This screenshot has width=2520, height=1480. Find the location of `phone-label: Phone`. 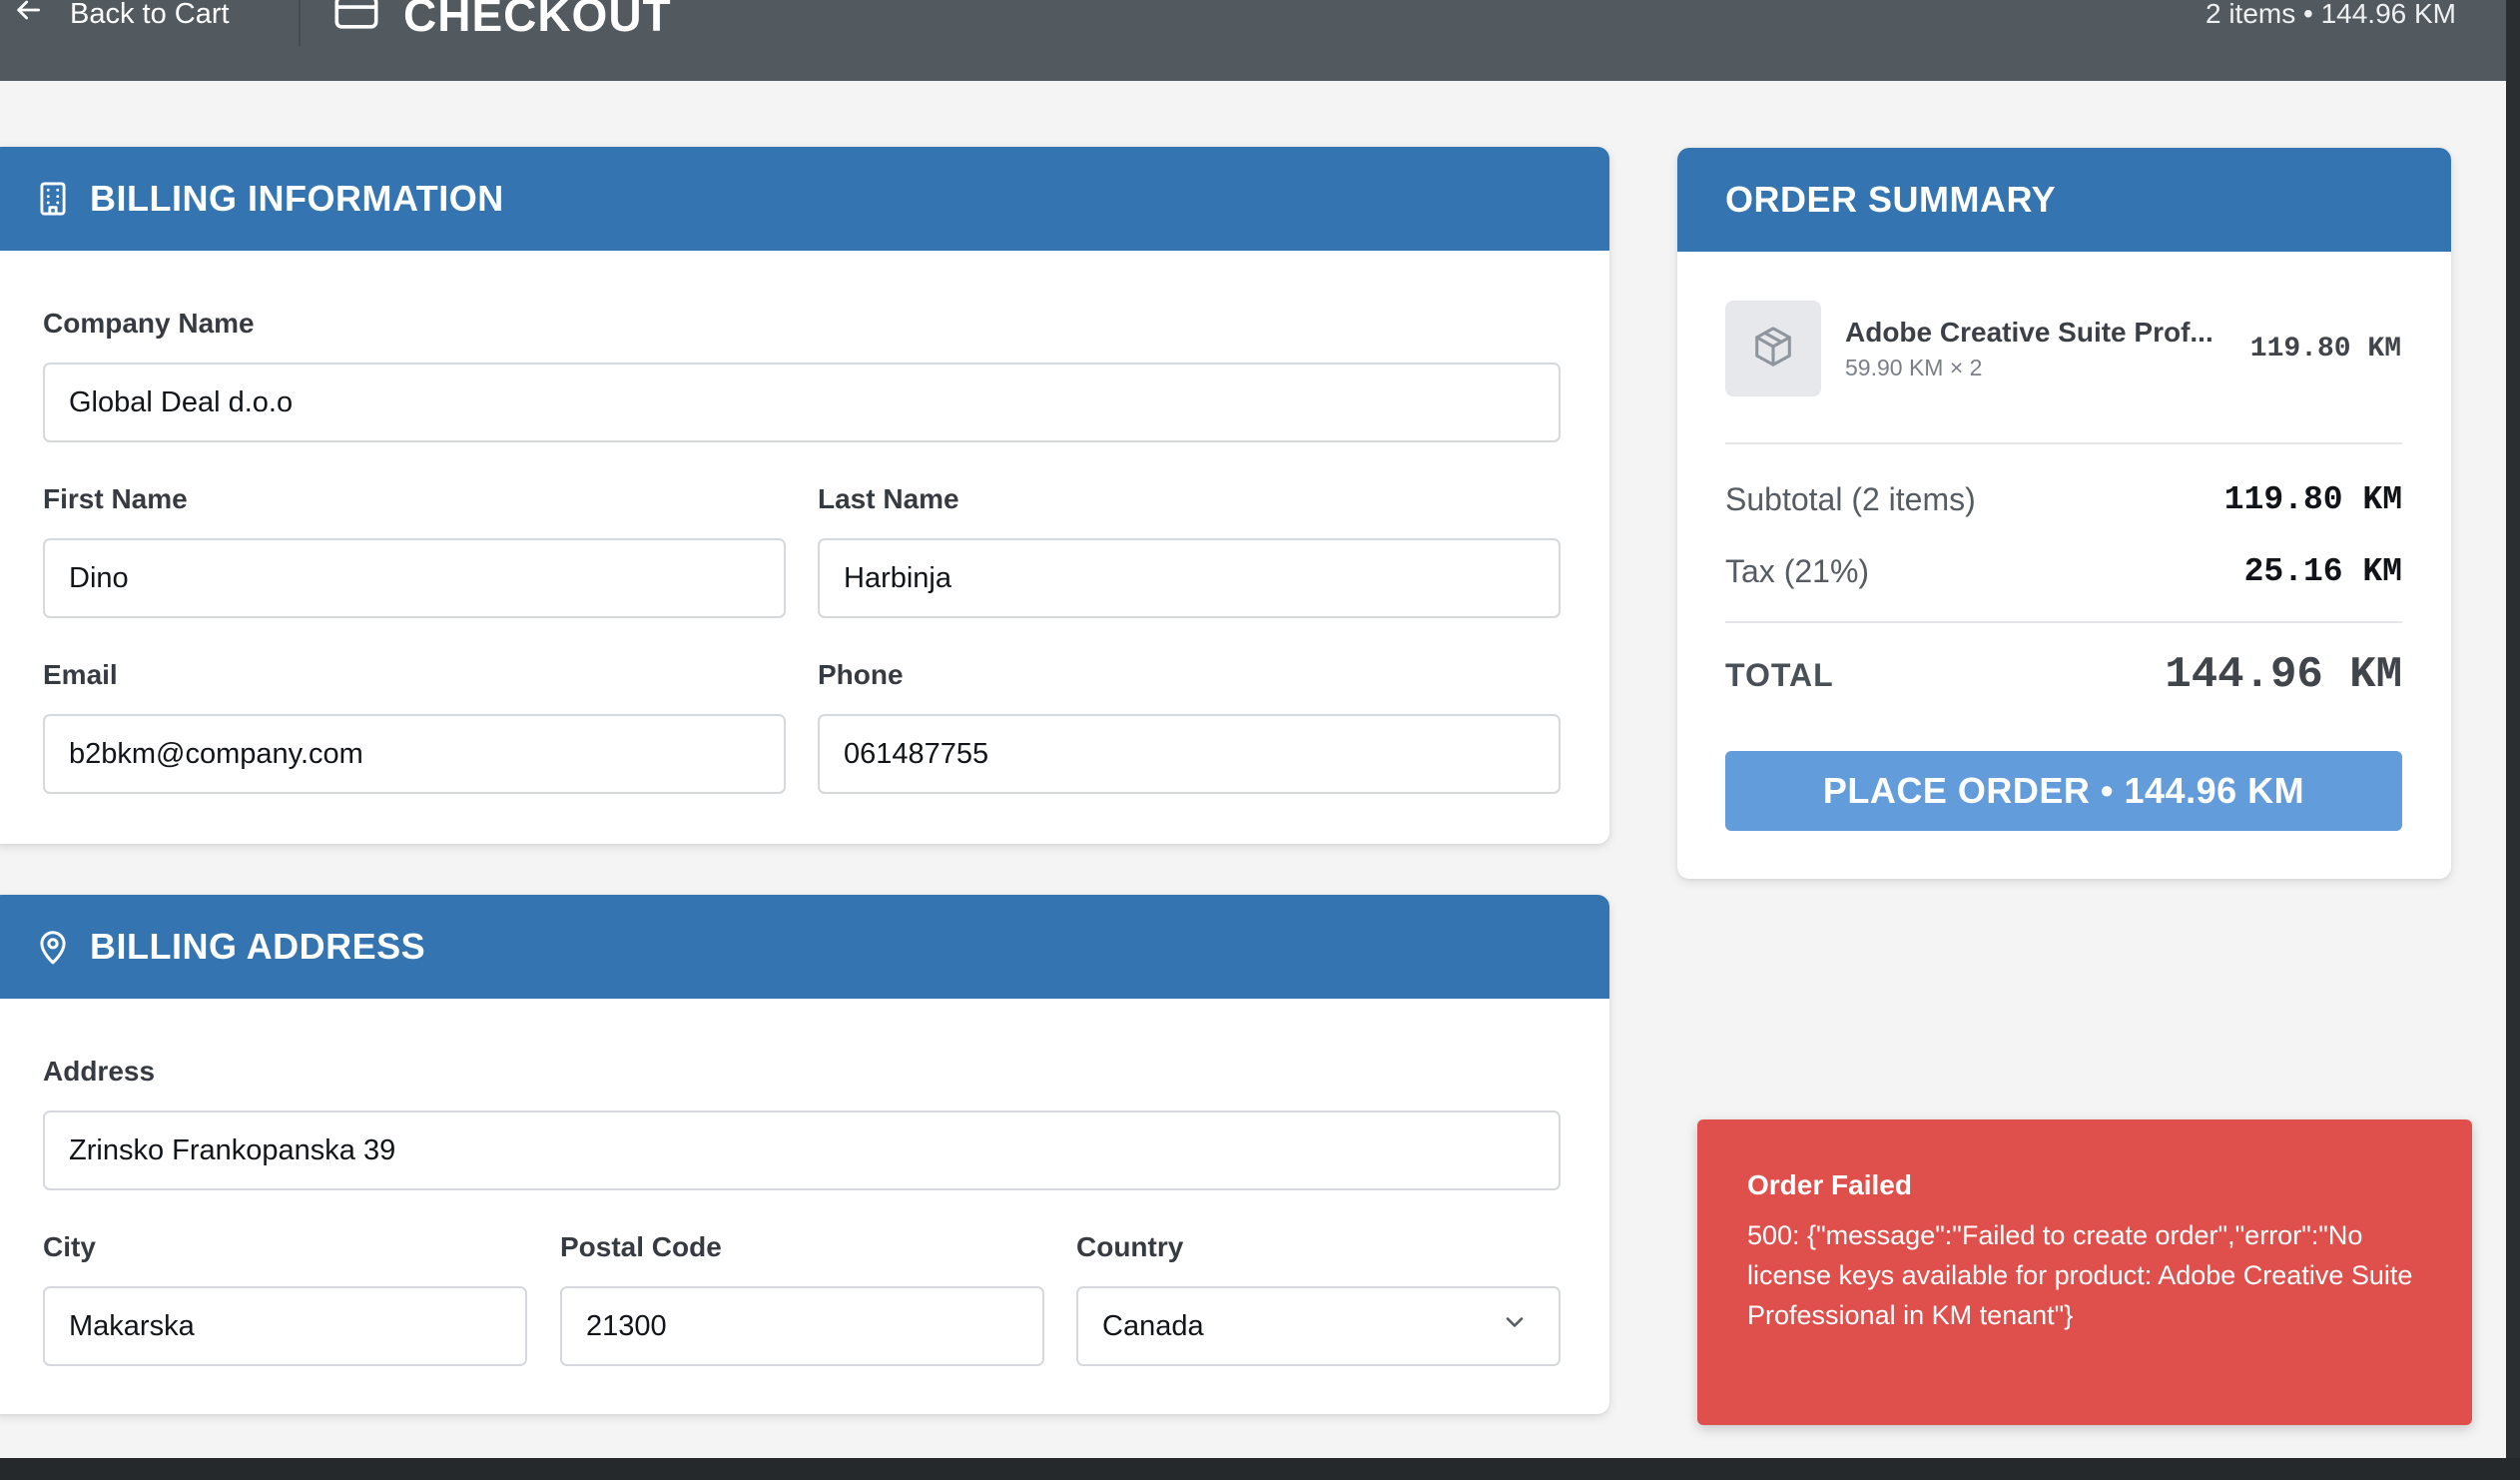

phone-label: Phone is located at coordinates (861, 674).